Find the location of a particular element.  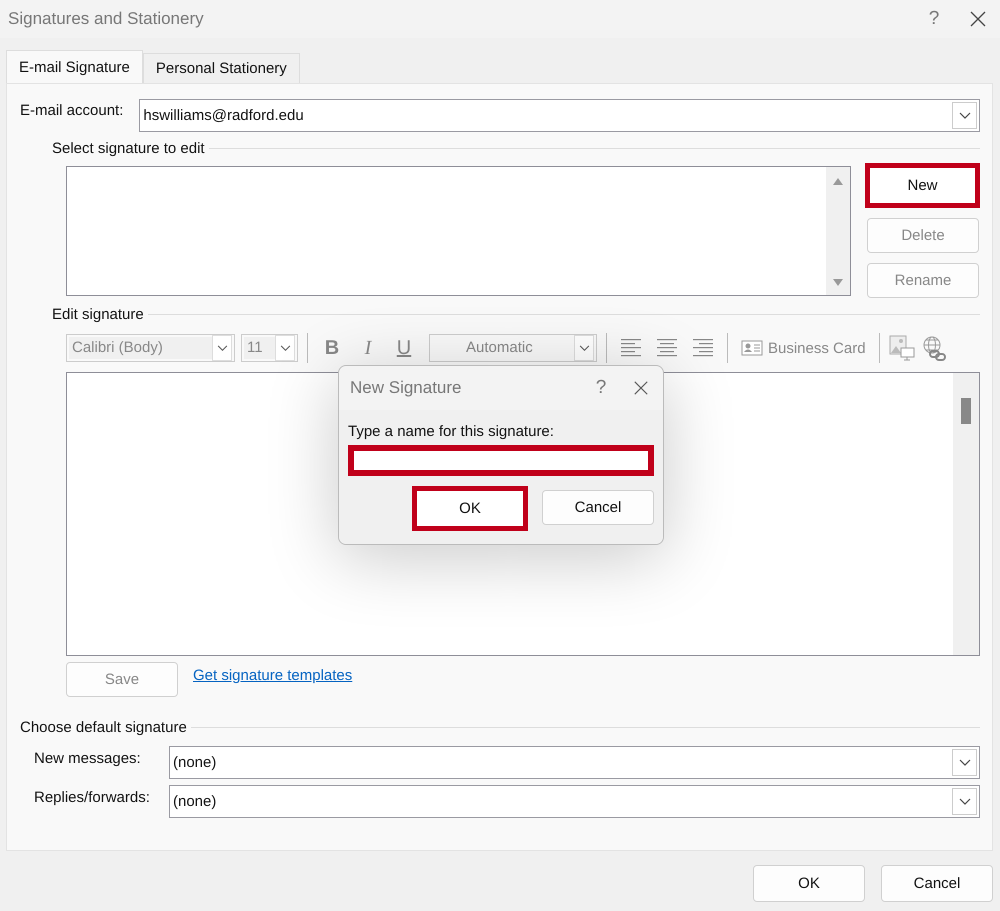

scroll-down-icon is located at coordinates (838, 282).